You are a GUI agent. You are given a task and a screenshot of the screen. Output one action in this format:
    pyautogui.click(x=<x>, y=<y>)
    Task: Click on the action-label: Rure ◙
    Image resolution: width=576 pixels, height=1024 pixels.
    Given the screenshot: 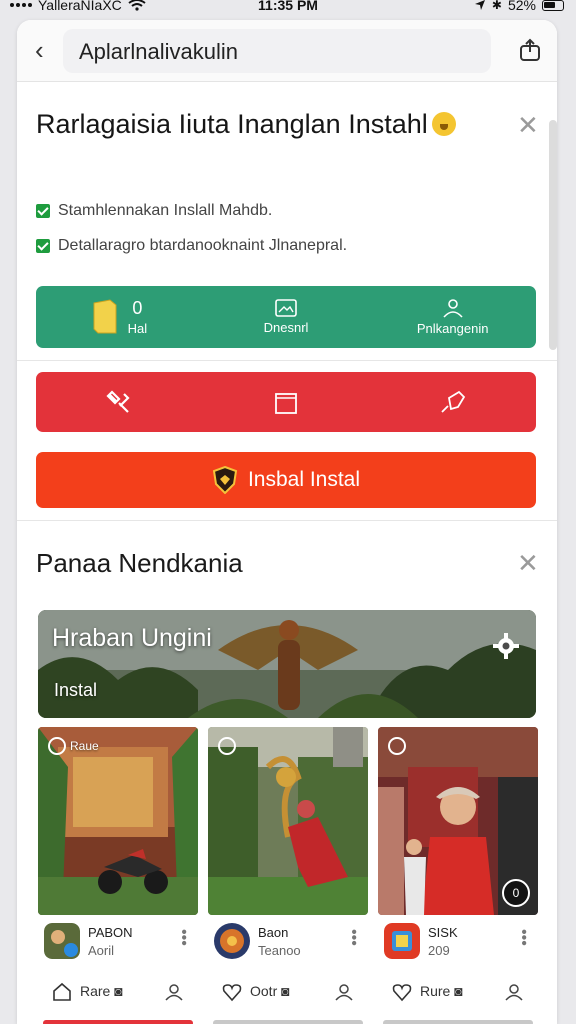 What is the action you would take?
    pyautogui.click(x=441, y=991)
    